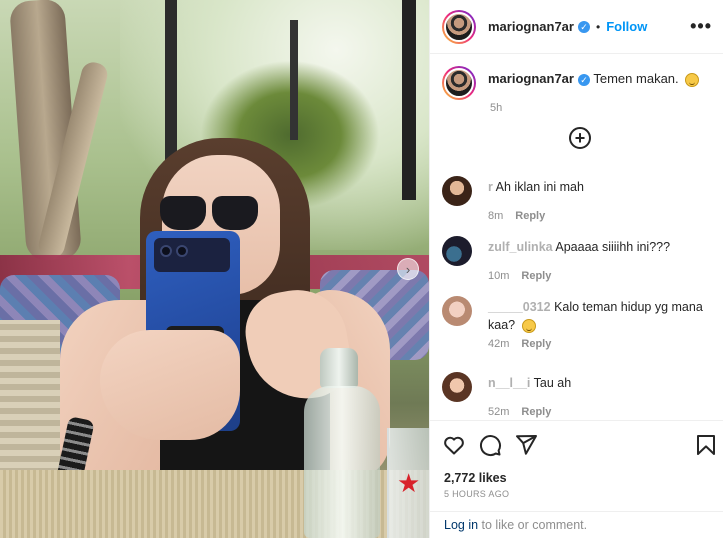 This screenshot has height=538, width=723. I want to click on comment-item: r Ah iklan ini mah 8m Reply, so click(579, 199).